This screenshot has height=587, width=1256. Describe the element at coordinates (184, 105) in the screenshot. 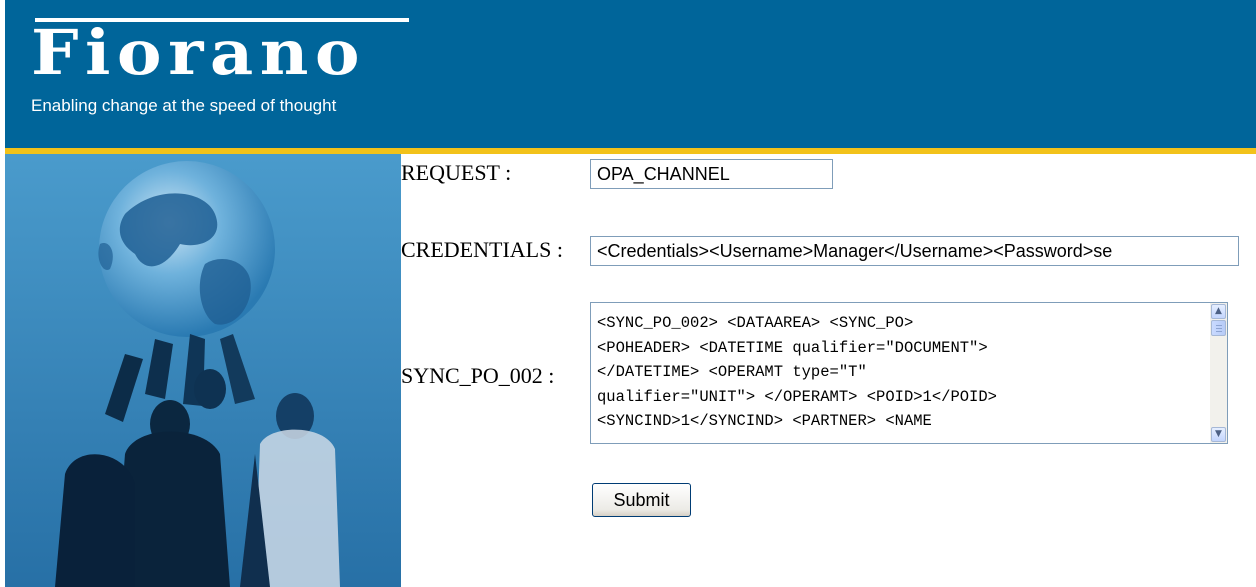

I see `tagline: Enabling change at the speed of thought` at that location.